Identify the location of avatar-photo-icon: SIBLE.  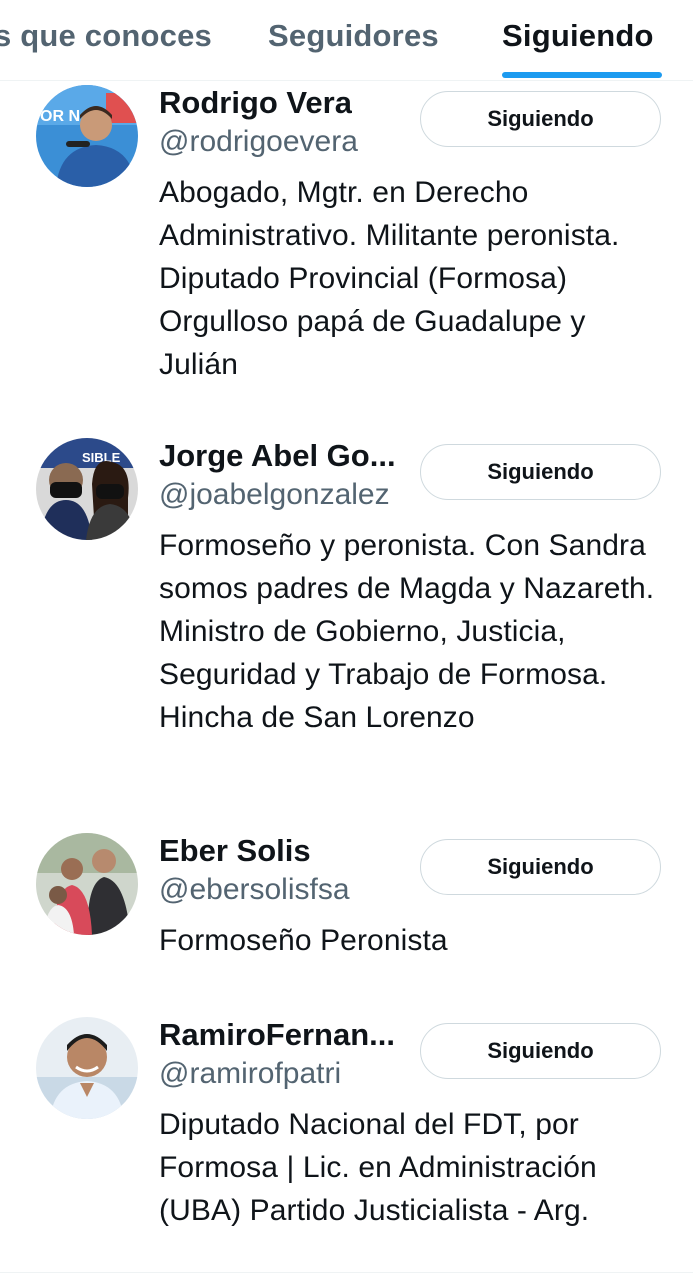
(87, 489).